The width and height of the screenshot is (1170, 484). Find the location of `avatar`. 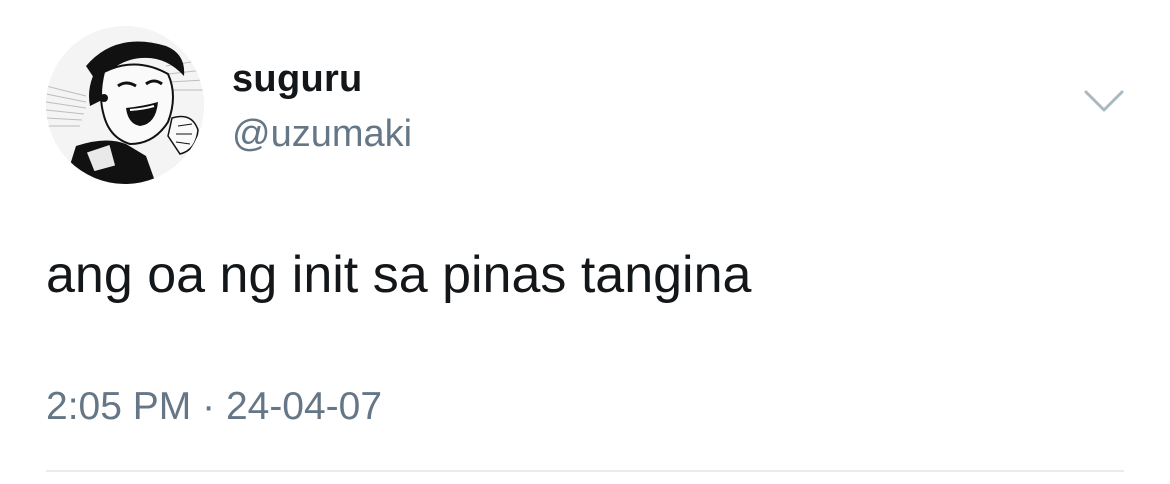

avatar is located at coordinates (125, 105).